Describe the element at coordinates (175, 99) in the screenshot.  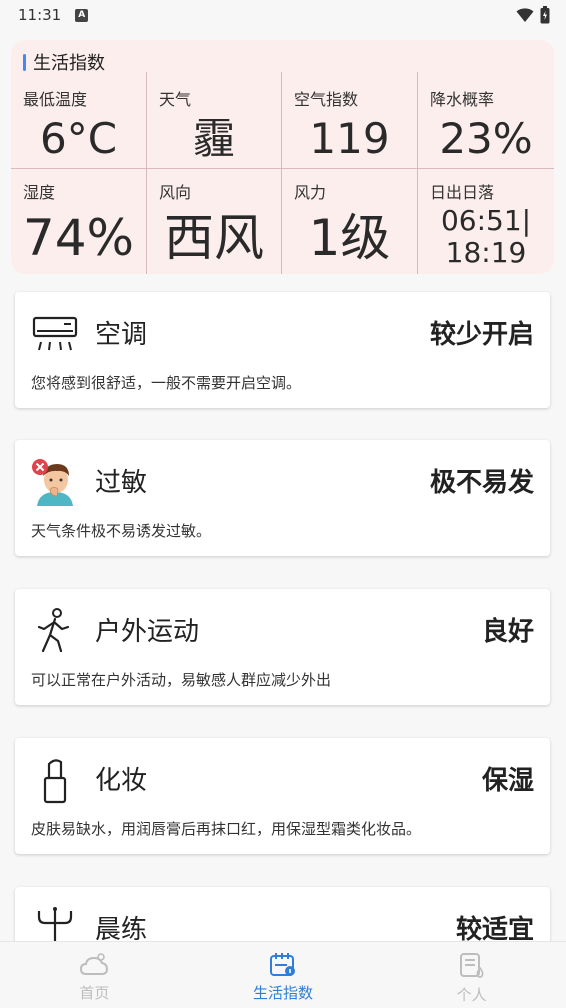
I see `cell-label: 天气` at that location.